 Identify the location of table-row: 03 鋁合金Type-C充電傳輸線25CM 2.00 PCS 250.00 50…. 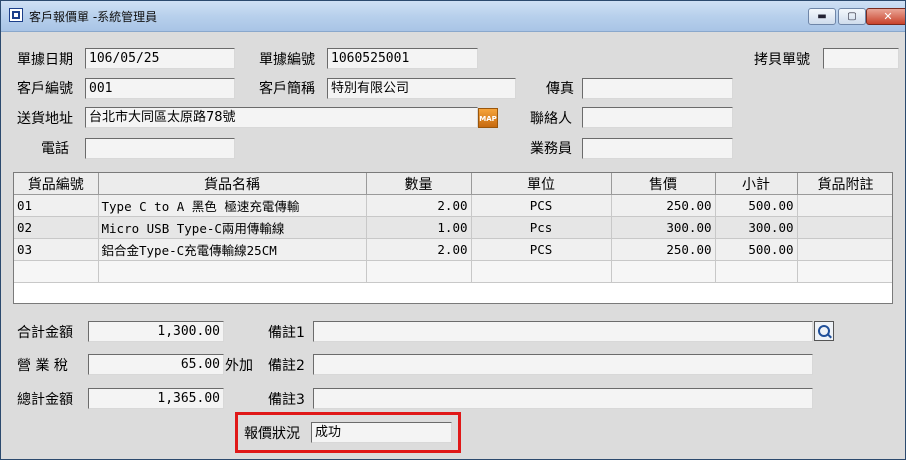
(453, 249).